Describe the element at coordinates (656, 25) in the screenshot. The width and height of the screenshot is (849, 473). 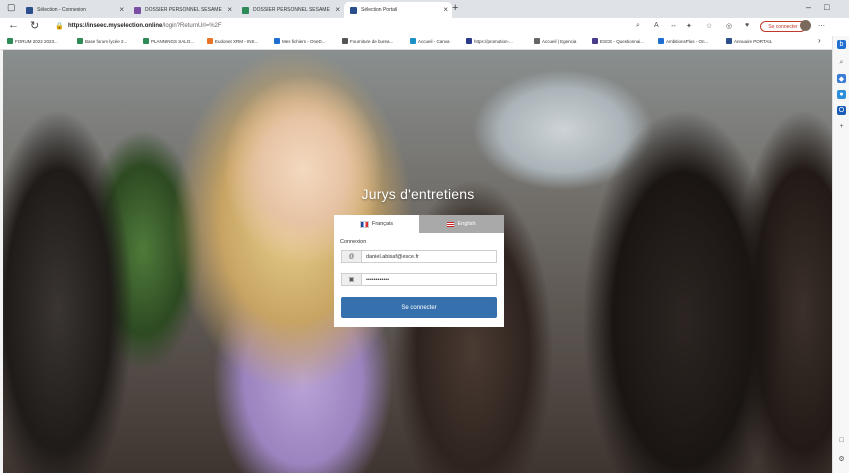
I see `read-aloud-icon: A` at that location.